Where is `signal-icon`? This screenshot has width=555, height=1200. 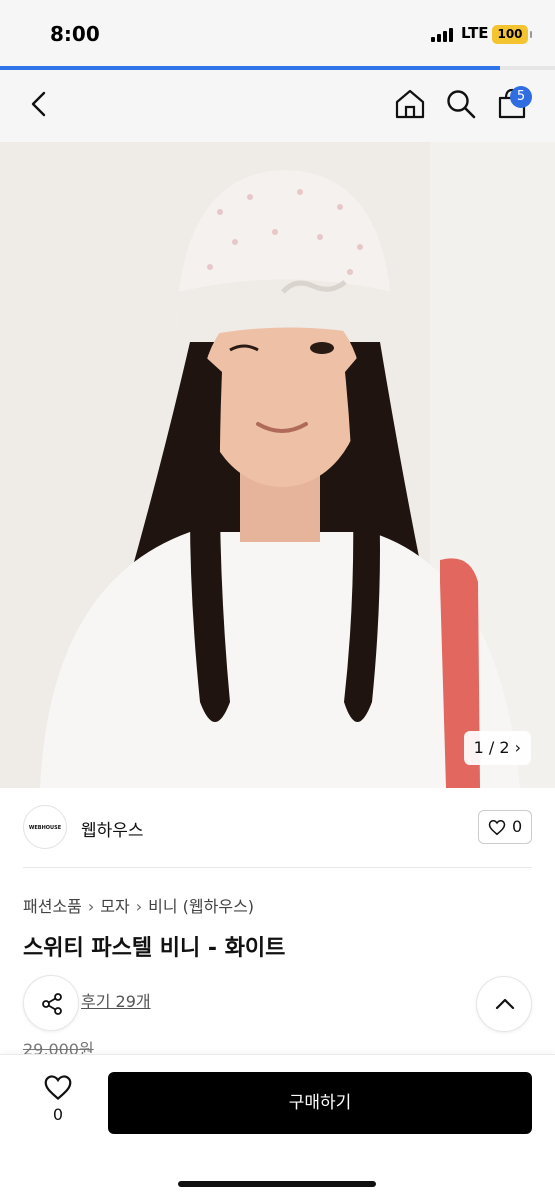 signal-icon is located at coordinates (444, 34).